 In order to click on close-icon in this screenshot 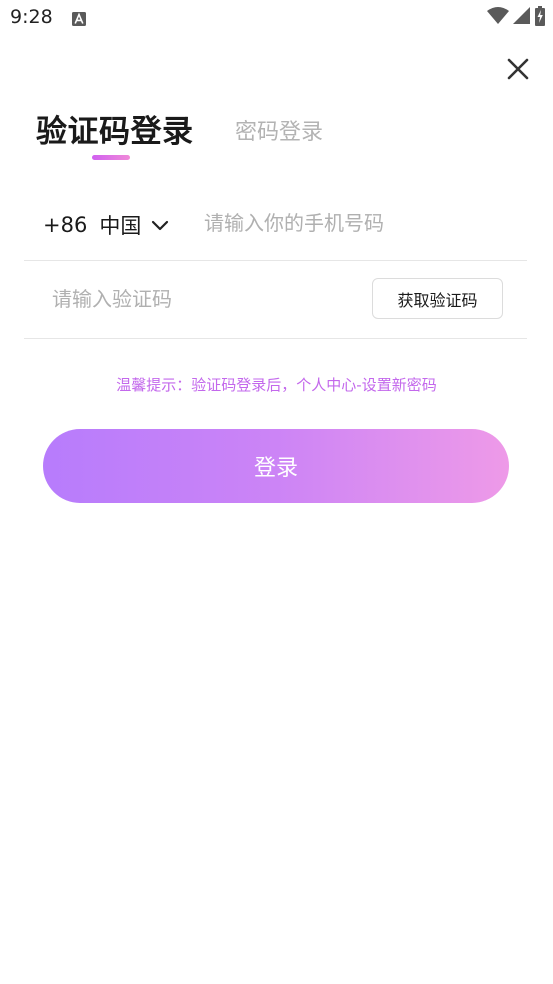, I will do `click(518, 71)`.